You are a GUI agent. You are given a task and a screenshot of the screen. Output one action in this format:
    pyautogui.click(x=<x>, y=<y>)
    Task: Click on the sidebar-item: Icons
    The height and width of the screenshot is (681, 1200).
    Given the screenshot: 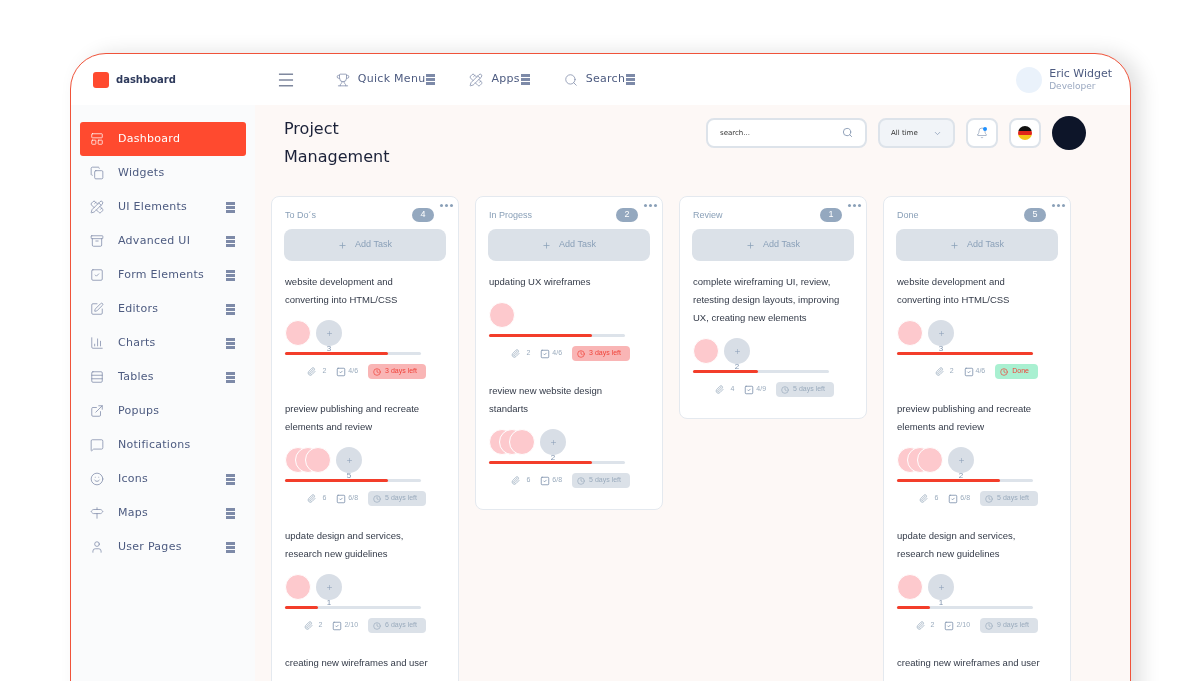 What is the action you would take?
    pyautogui.click(x=163, y=479)
    